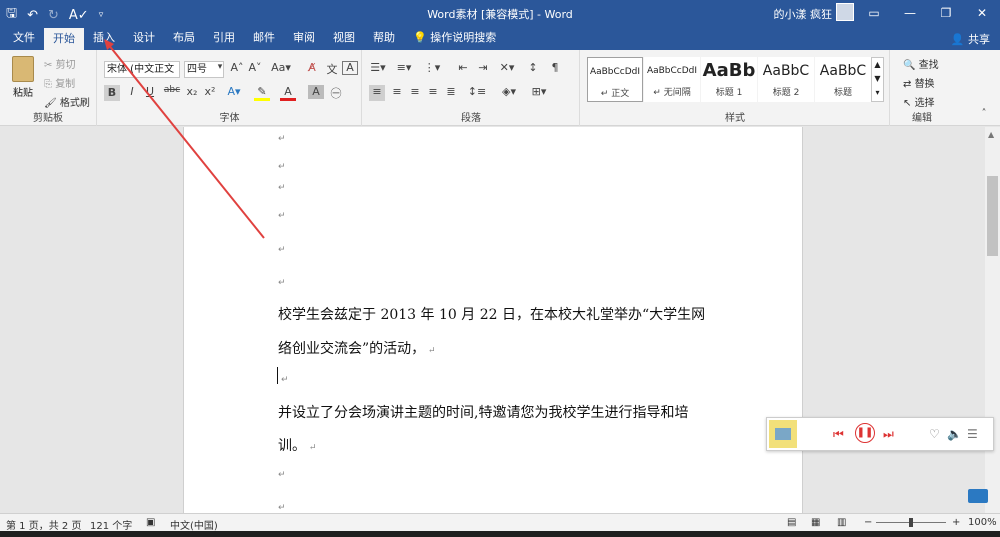 Image resolution: width=1000 pixels, height=537 pixels. What do you see at coordinates (344, 38) in the screenshot?
I see `tab-view: 视图` at bounding box center [344, 38].